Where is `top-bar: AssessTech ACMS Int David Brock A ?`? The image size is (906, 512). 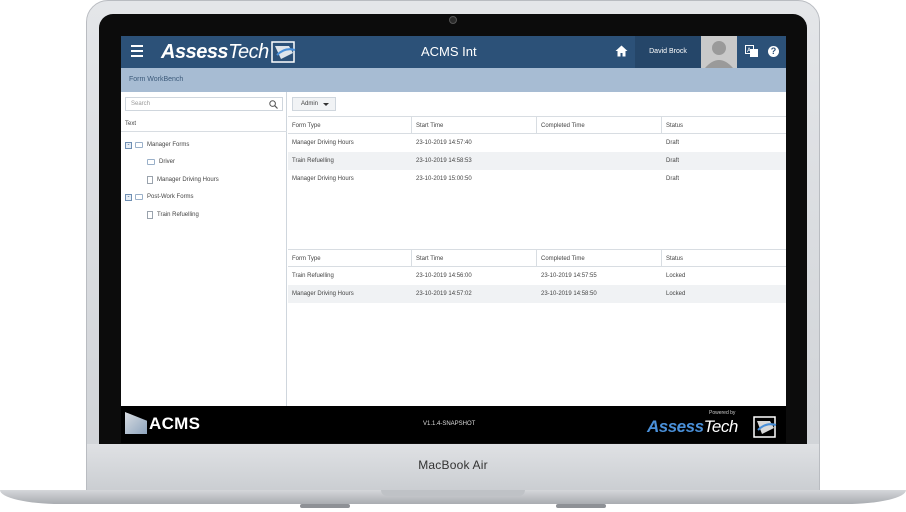
top-bar: AssessTech ACMS Int David Brock A ? is located at coordinates (453, 52).